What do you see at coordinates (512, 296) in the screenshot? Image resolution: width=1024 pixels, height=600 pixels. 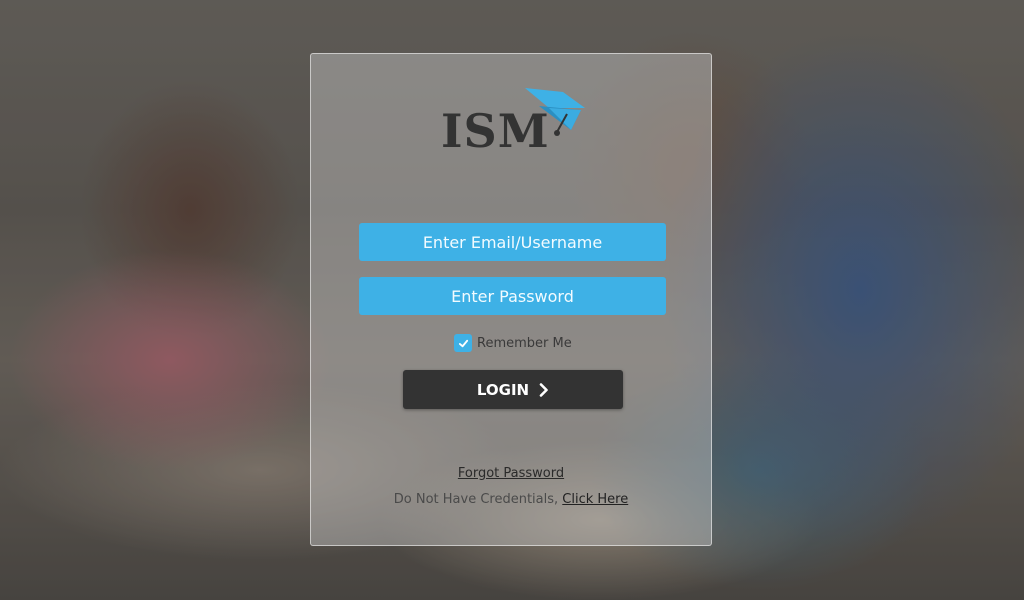 I see `password-input` at bounding box center [512, 296].